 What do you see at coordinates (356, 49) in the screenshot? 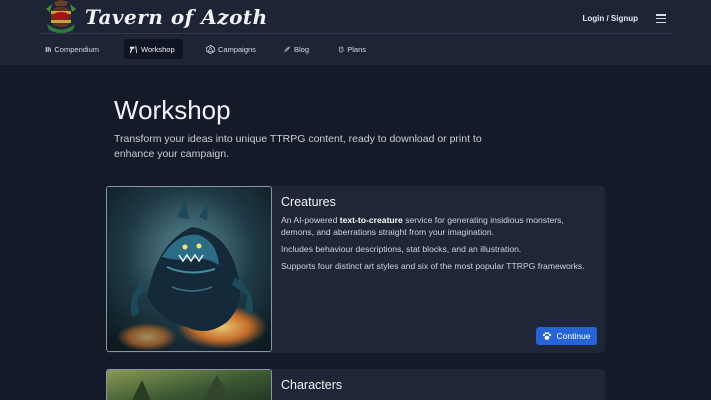
I see `nav-label: Plans` at bounding box center [356, 49].